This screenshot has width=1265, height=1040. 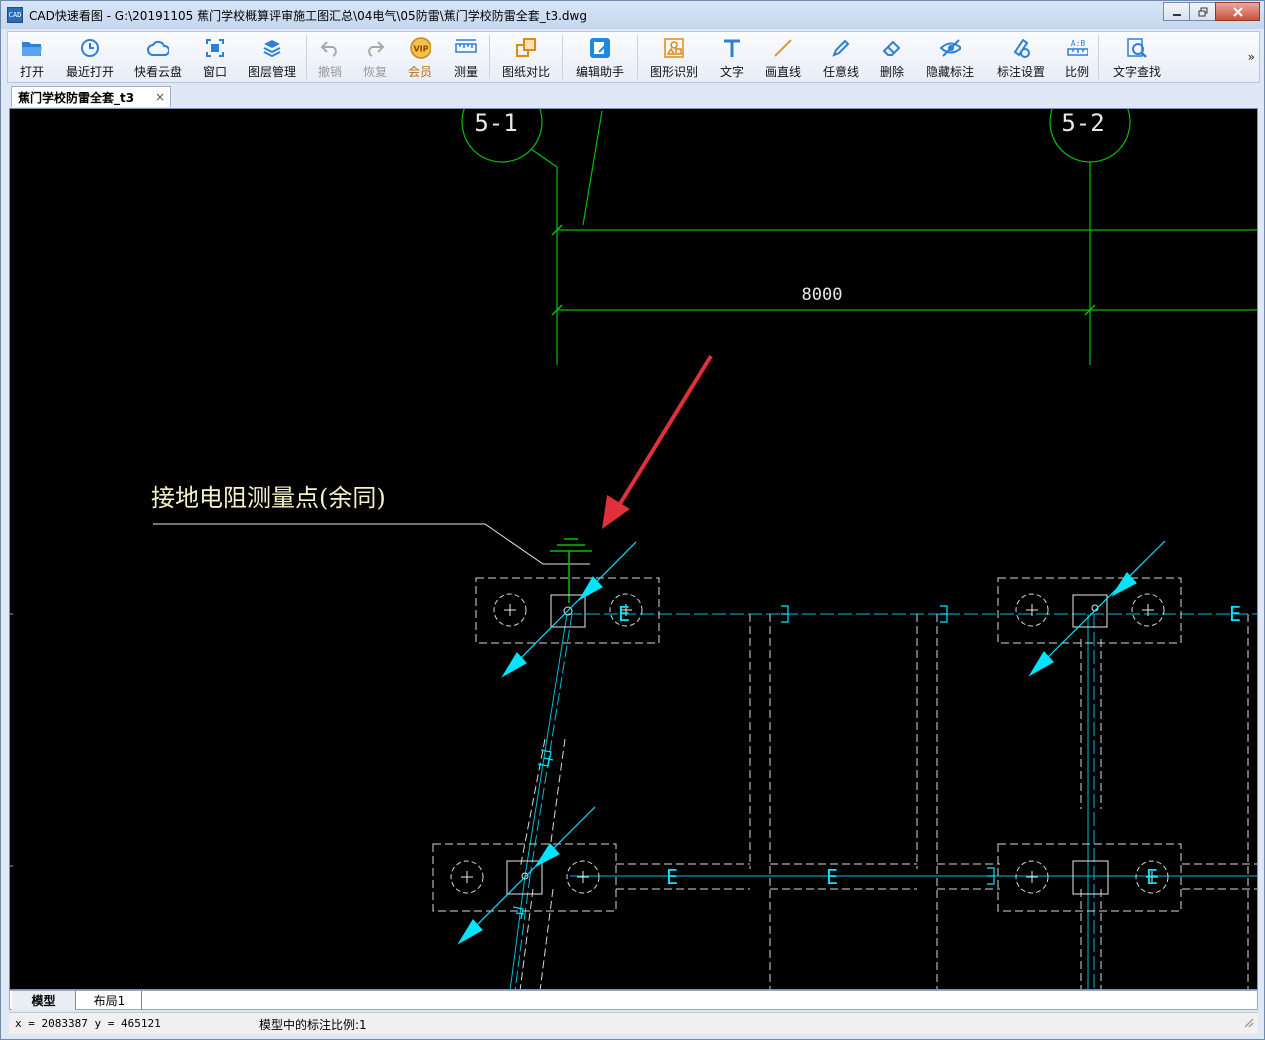 I want to click on document-tab-close-icon: ×, so click(x=160, y=97).